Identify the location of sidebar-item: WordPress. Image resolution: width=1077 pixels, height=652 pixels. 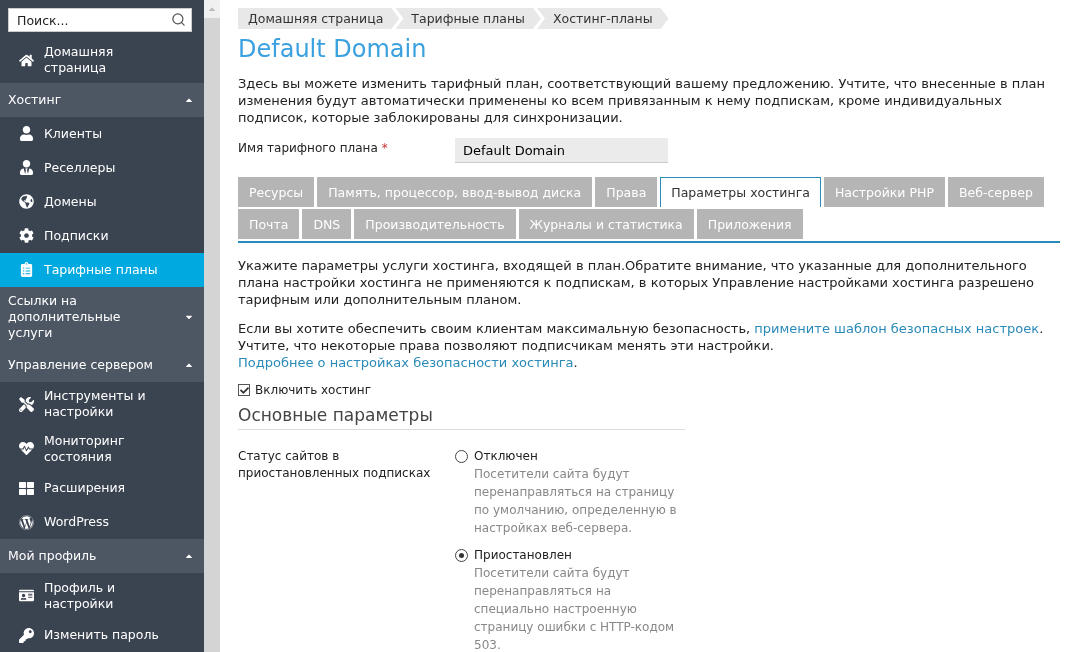
(102, 522).